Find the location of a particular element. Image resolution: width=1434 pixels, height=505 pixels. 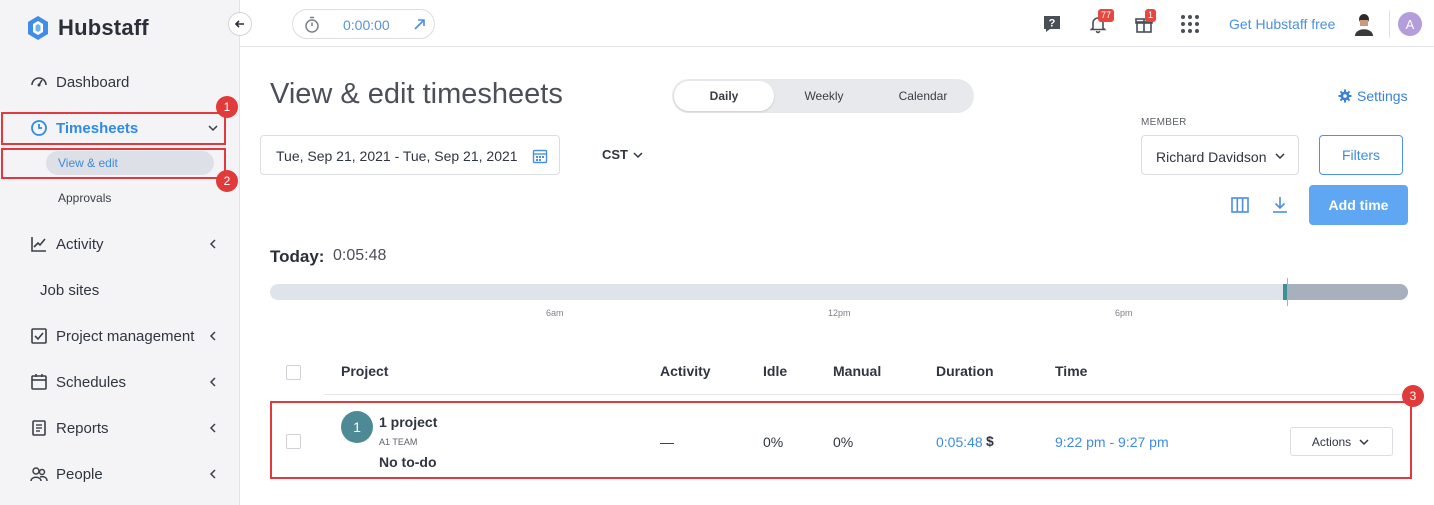

help-icon: ? is located at coordinates (1052, 24).